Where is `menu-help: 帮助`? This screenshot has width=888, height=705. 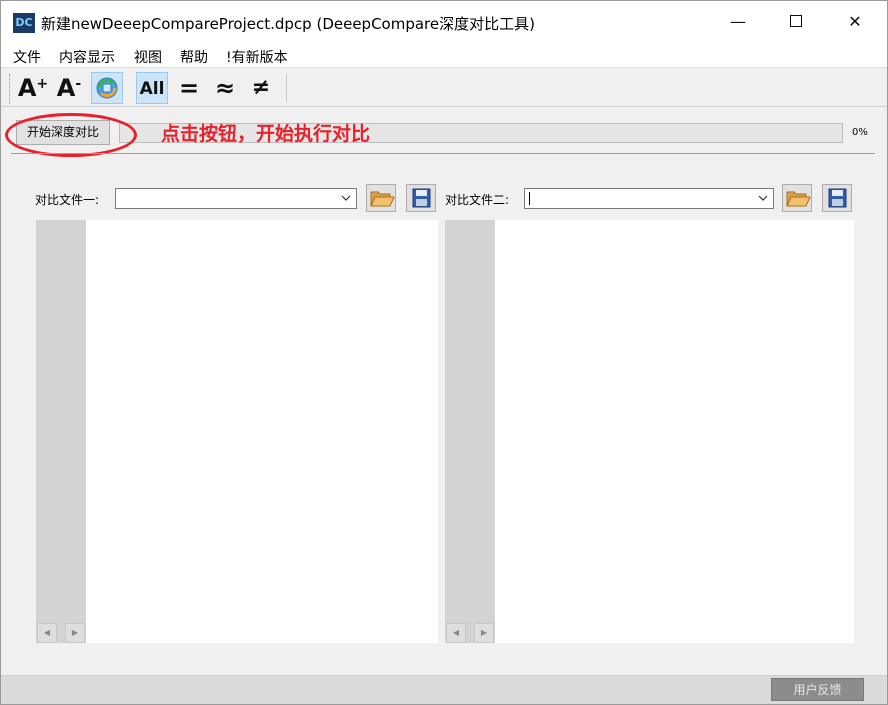
menu-help: 帮助 is located at coordinates (194, 57).